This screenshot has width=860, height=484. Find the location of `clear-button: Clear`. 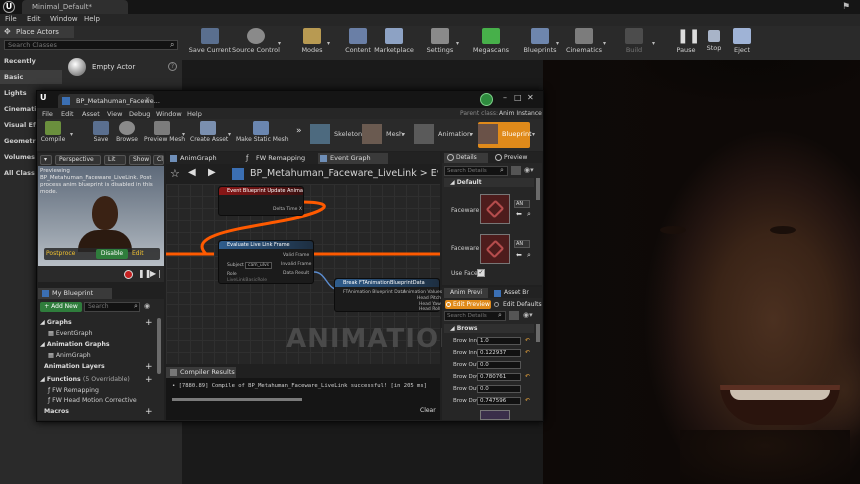

clear-button: Clear is located at coordinates (428, 410).